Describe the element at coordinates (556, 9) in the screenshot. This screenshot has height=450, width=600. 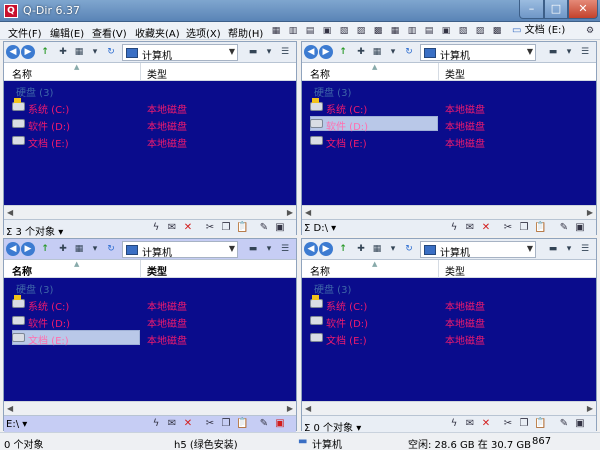
I see `maximize-button: □` at that location.